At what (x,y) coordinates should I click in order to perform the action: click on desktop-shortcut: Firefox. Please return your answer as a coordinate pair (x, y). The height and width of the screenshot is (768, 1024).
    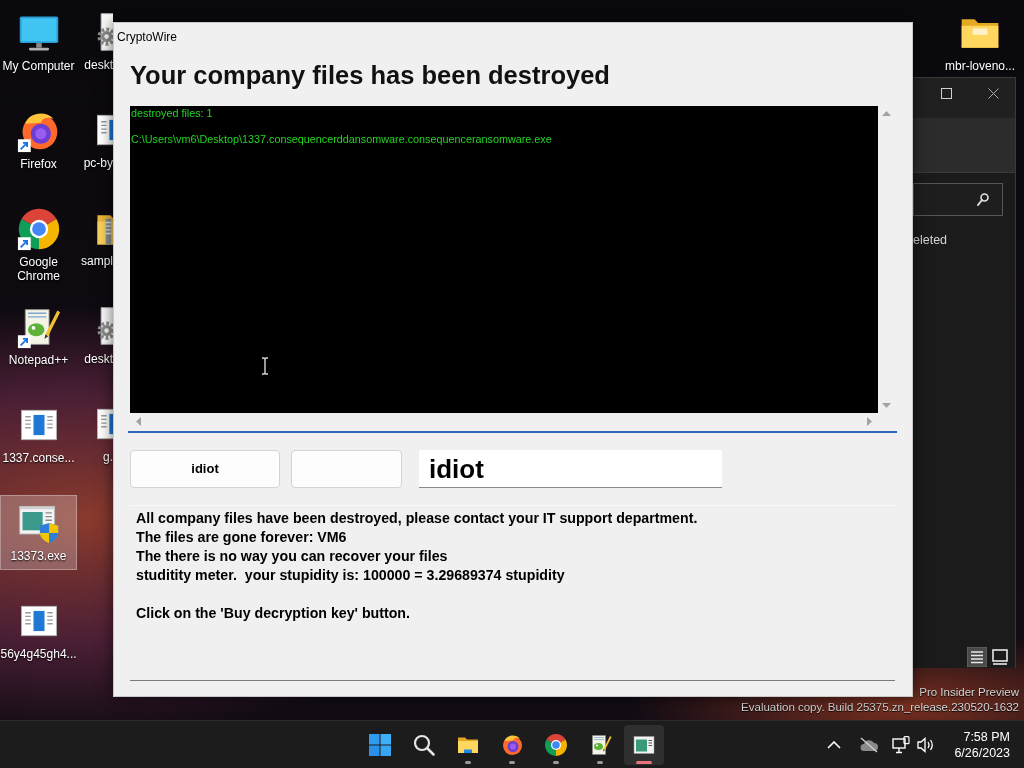
    Looking at the image, I should click on (38, 140).